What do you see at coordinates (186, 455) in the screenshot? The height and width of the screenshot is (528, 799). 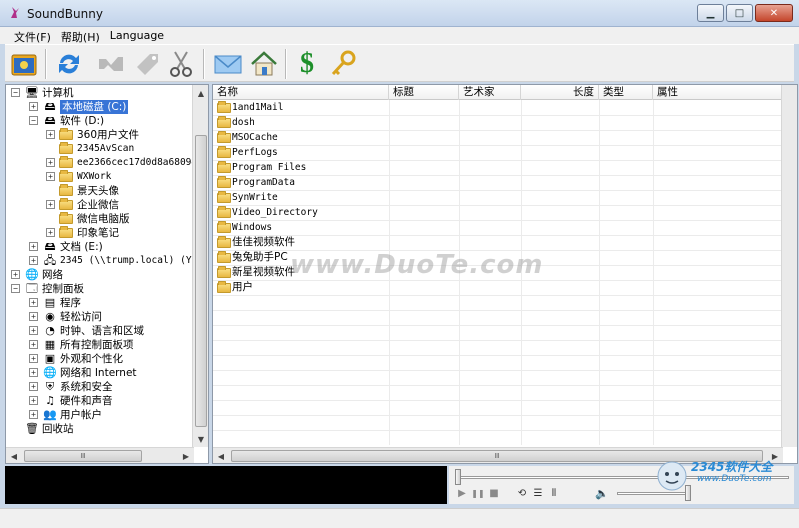 I see `scroll-right-icon: ▶` at bounding box center [186, 455].